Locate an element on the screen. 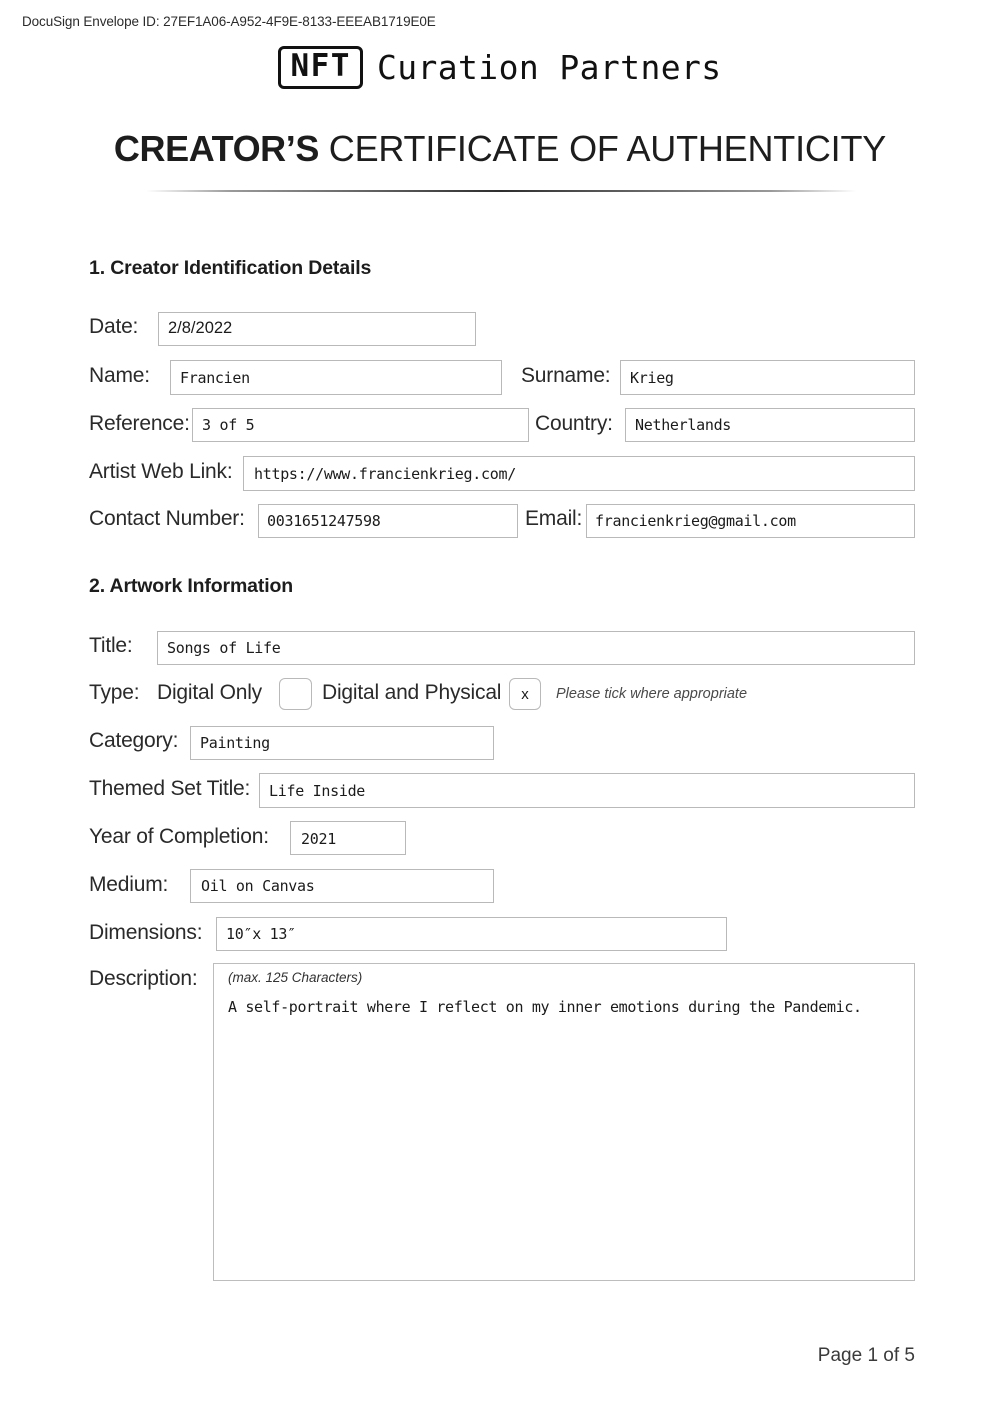  type-checkbox-digital-only is located at coordinates (295, 694).